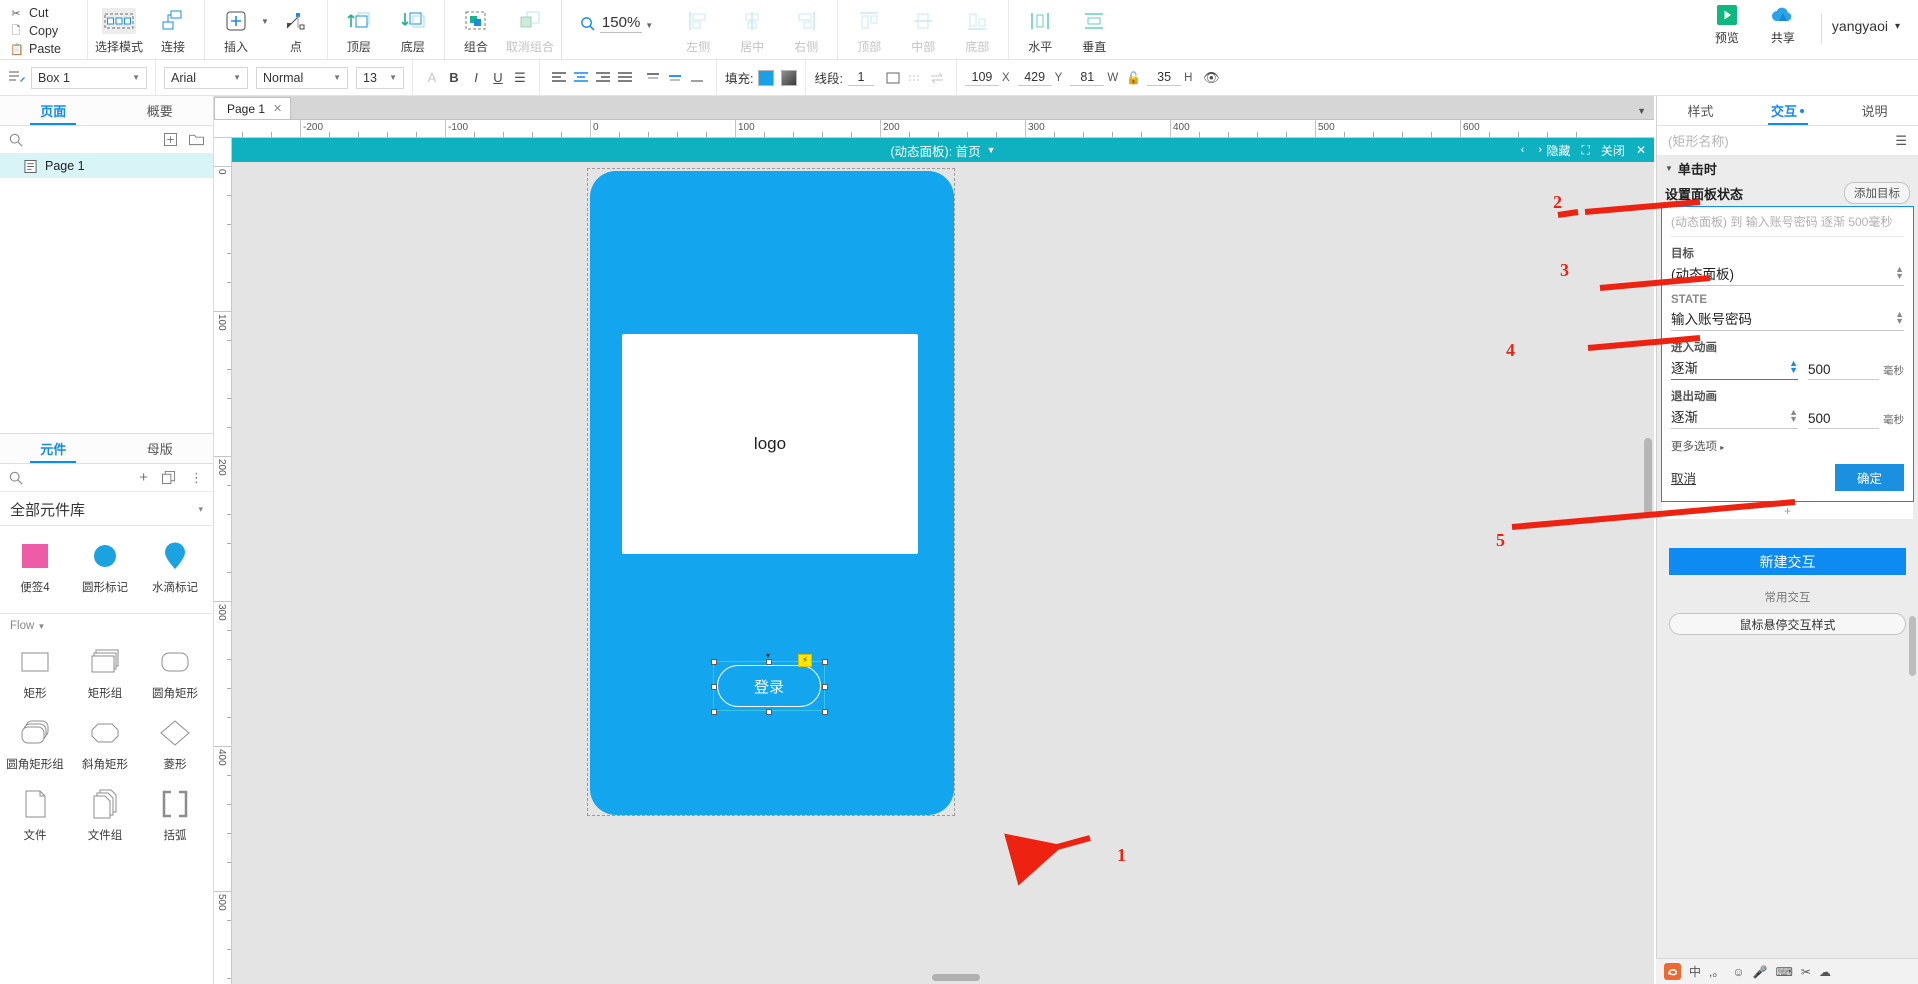  I want to click on prev-state-icon: ‹, so click(1523, 150).